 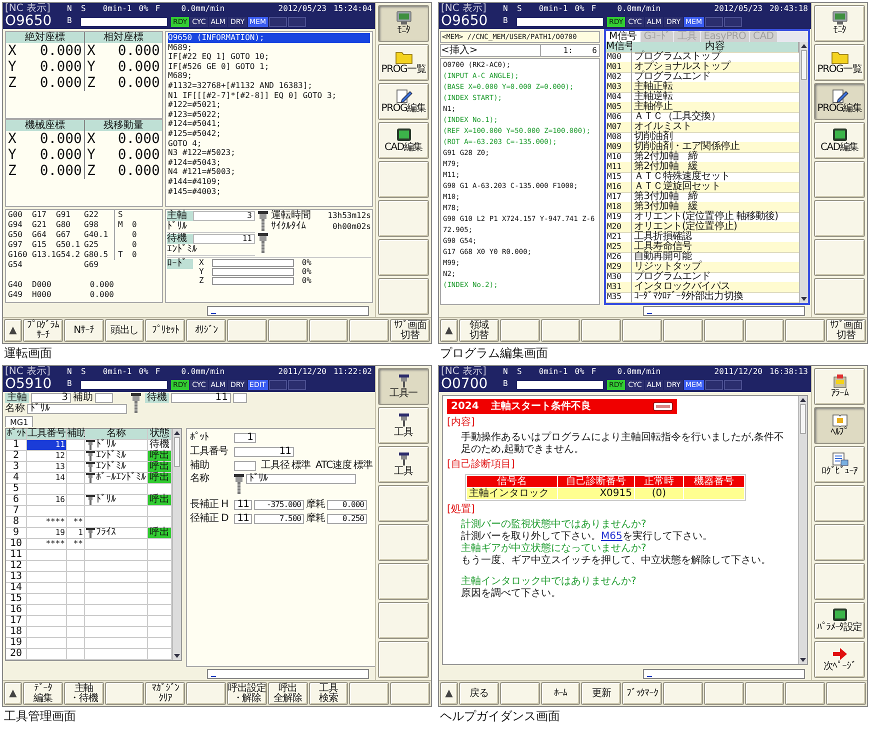 I want to click on softkey: ﾌﾟﾛｸﾞﾗﾑ ｻｰﾁ, so click(x=43, y=330).